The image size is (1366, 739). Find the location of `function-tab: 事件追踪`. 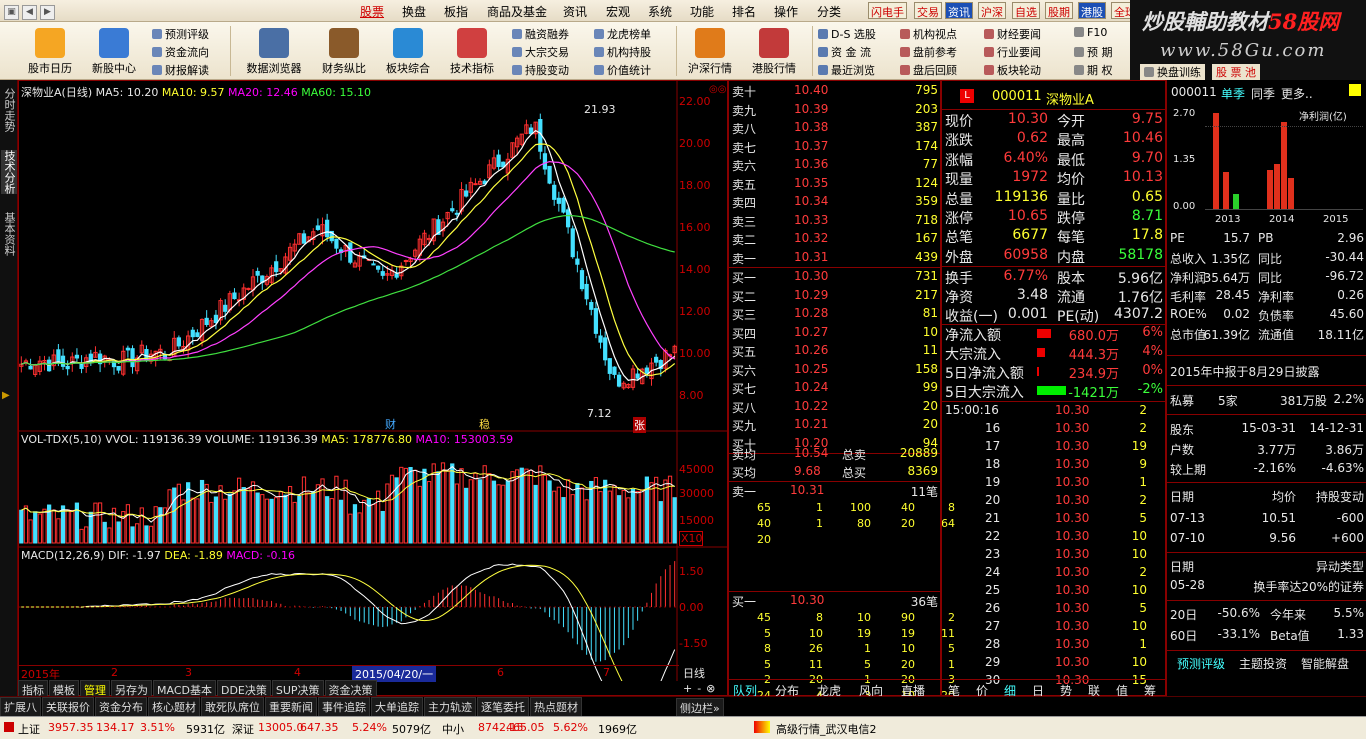

function-tab: 事件追踪 is located at coordinates (344, 707).